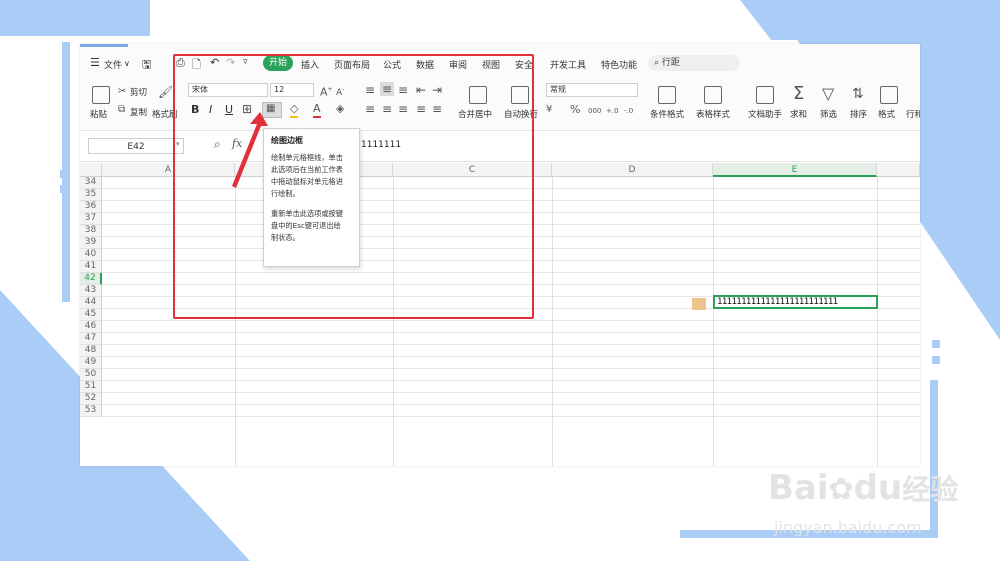 This screenshot has height=561, width=1000. Describe the element at coordinates (765, 114) in the screenshot. I see `doc-helper-button: 文档助手` at that location.